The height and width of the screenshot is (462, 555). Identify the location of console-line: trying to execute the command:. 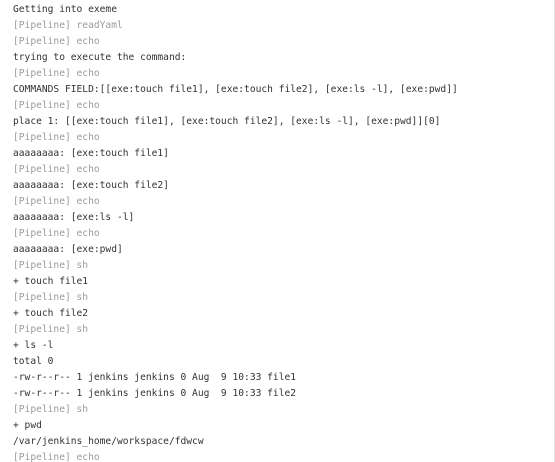
(100, 57).